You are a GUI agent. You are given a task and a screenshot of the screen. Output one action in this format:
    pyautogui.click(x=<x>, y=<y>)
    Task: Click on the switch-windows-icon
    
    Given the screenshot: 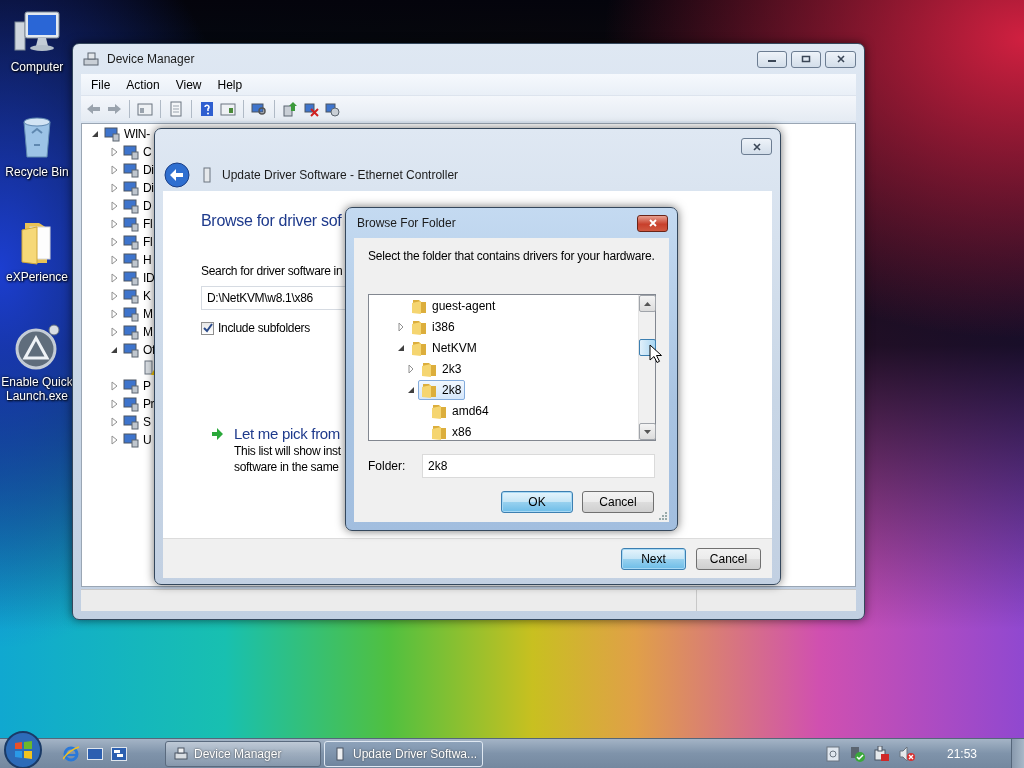 What is the action you would take?
    pyautogui.click(x=119, y=753)
    